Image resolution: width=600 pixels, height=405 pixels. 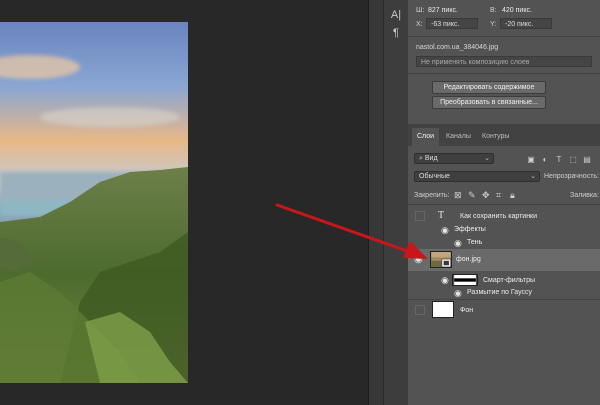 What do you see at coordinates (396, 33) in the screenshot?
I see `paragraph-panel-icon: ¶` at bounding box center [396, 33].